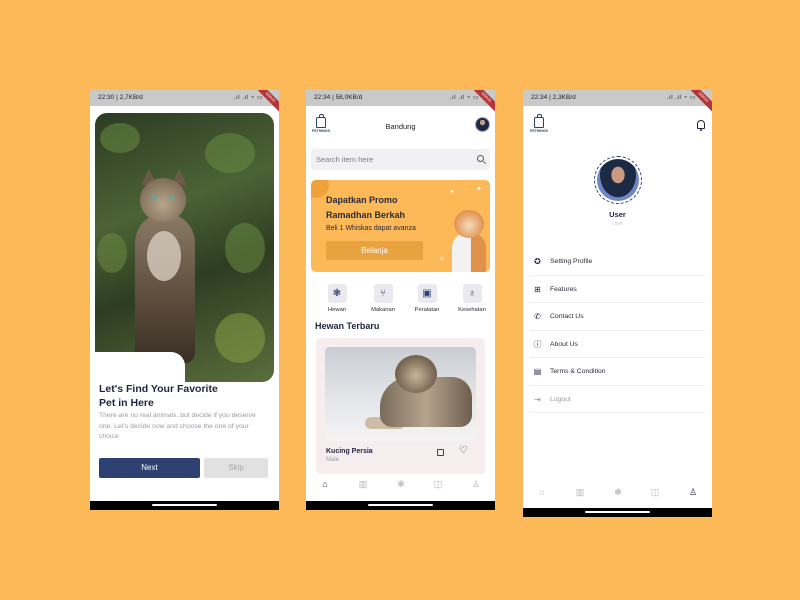  I want to click on onboarding-title: Let's Find Your Favorite Pet in Here, so click(158, 396).